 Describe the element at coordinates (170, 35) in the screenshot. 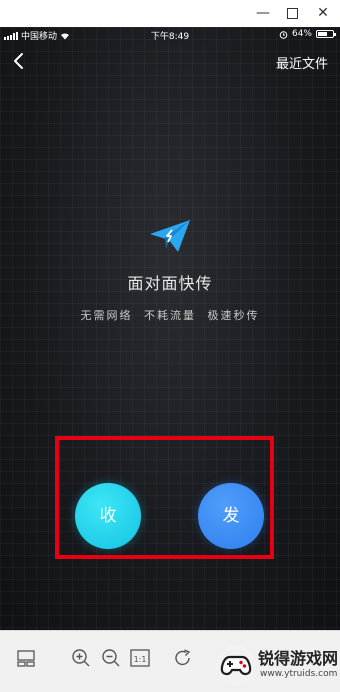

I see `status-bar: 中国移动 下午8:49 64%` at that location.